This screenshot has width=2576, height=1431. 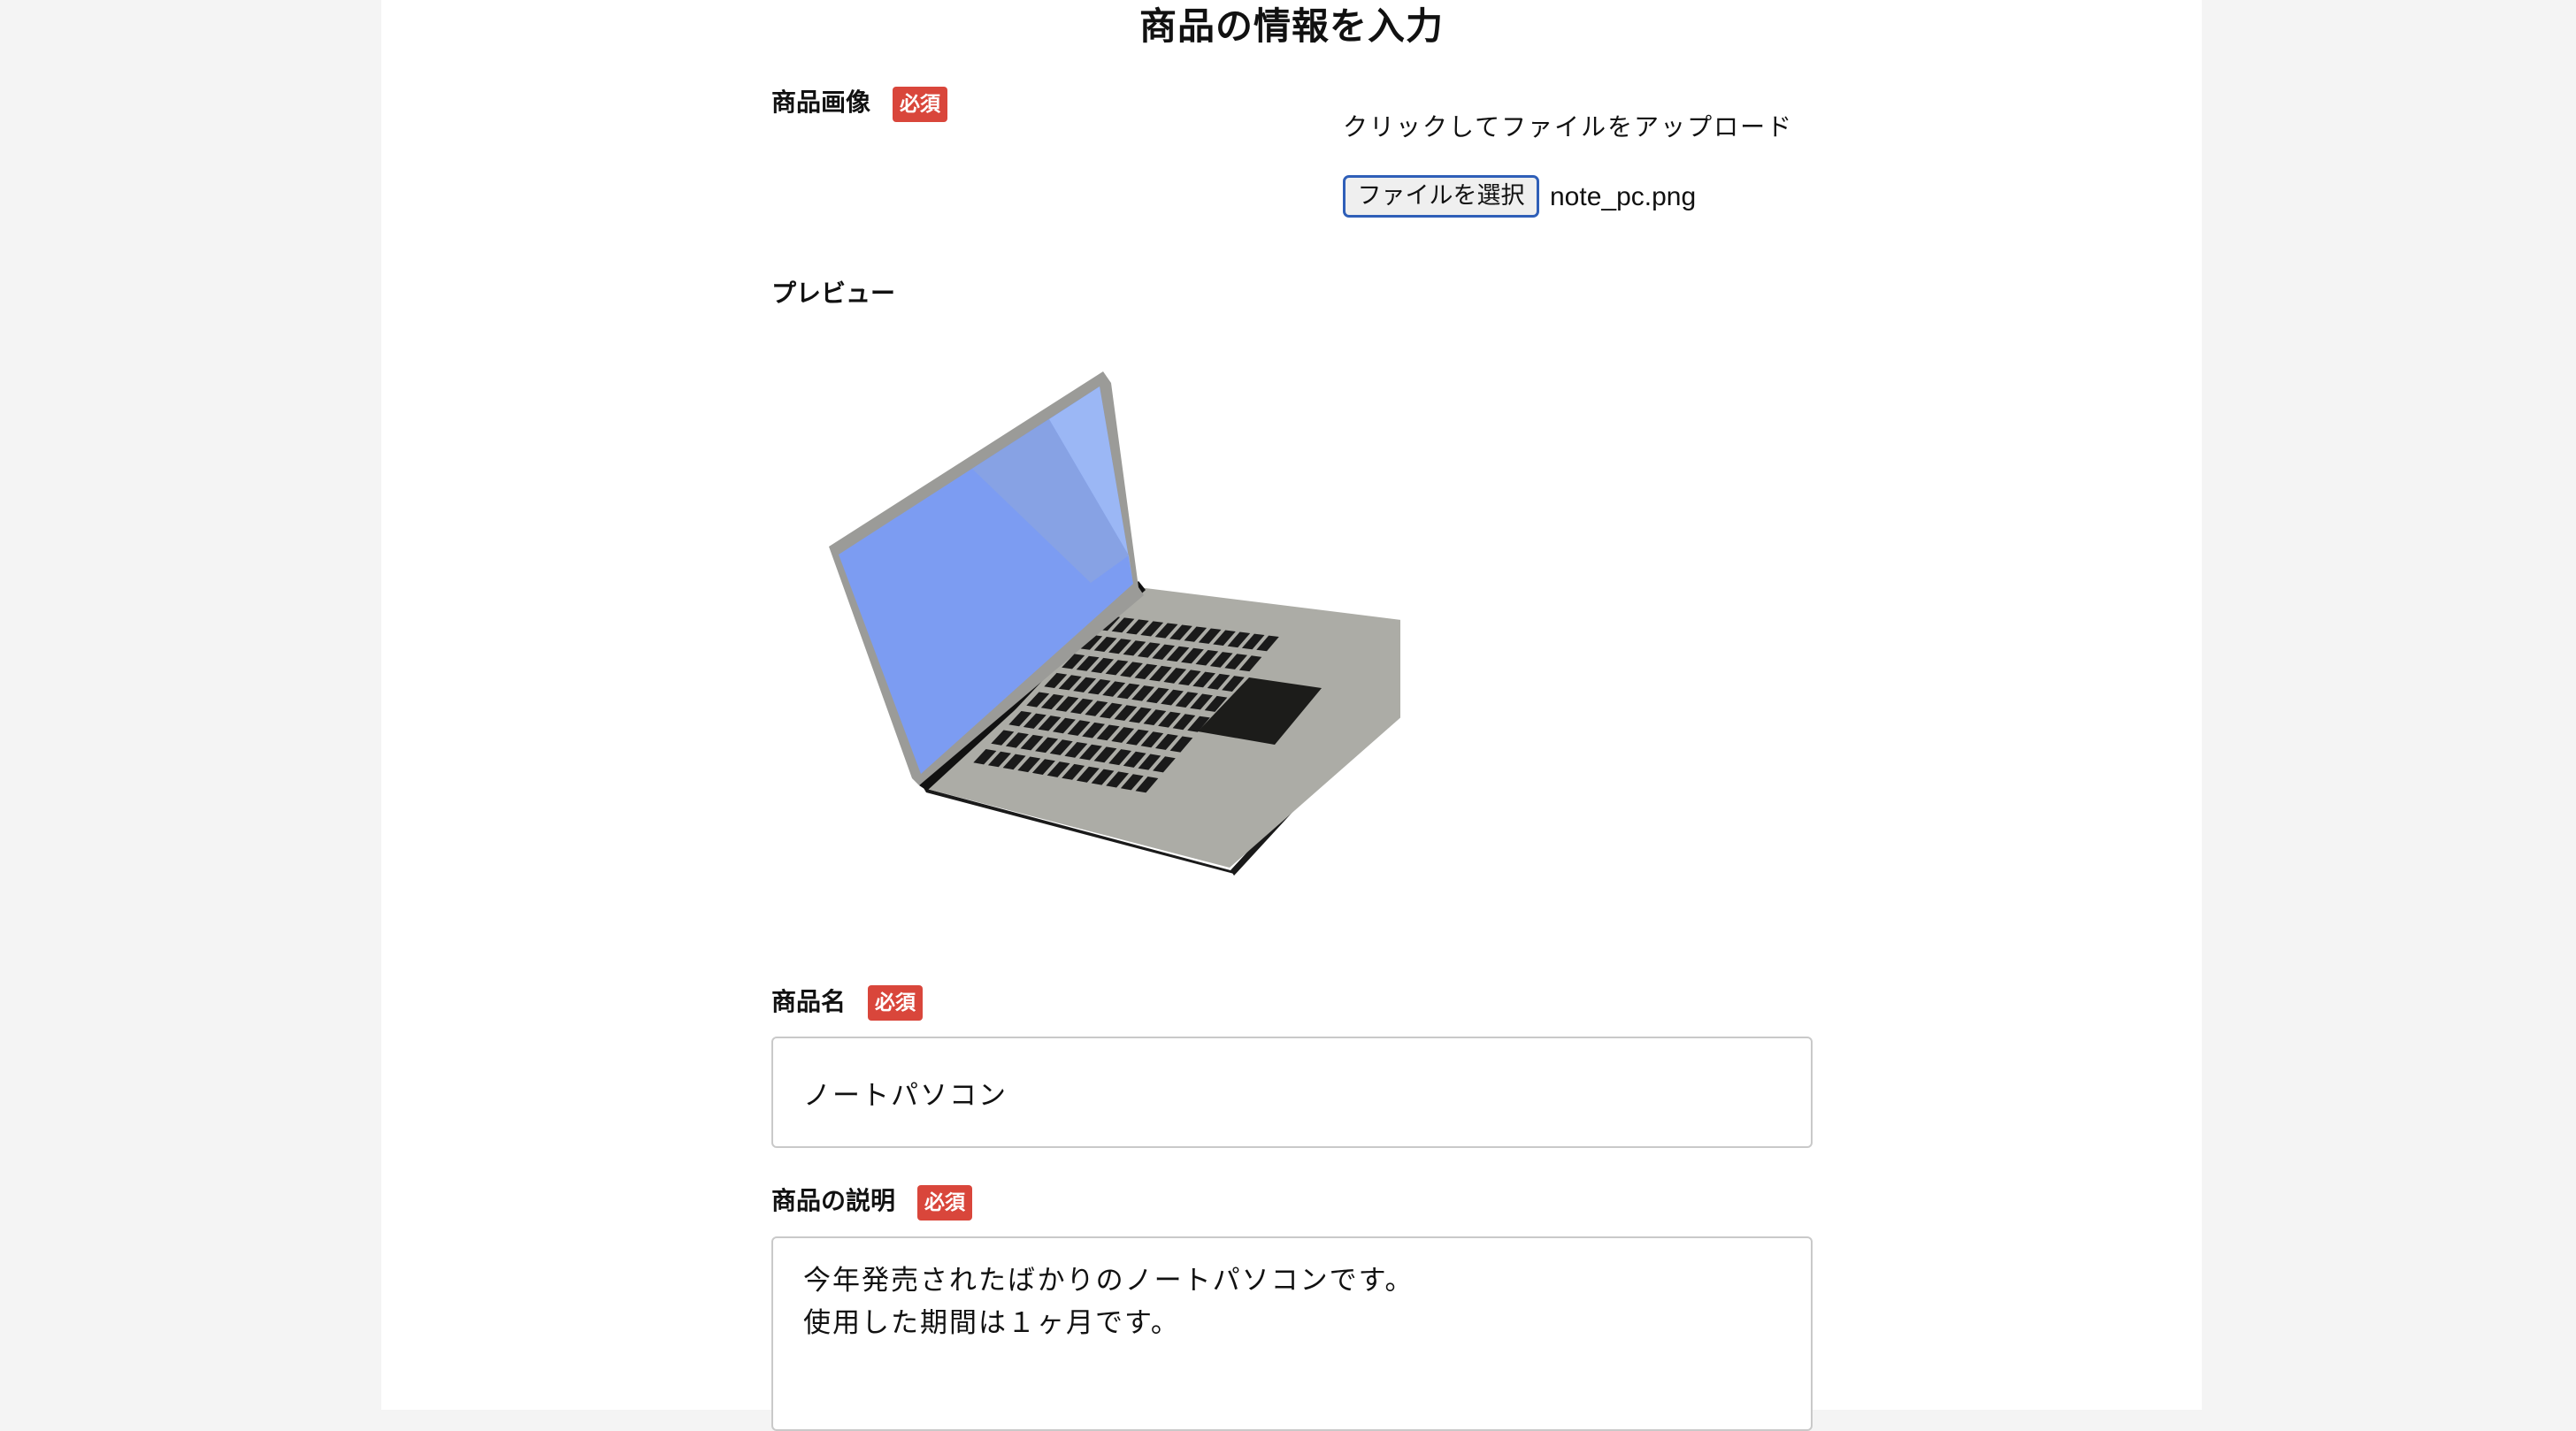 What do you see at coordinates (809, 1001) in the screenshot?
I see `product-name-label: 商品名` at bounding box center [809, 1001].